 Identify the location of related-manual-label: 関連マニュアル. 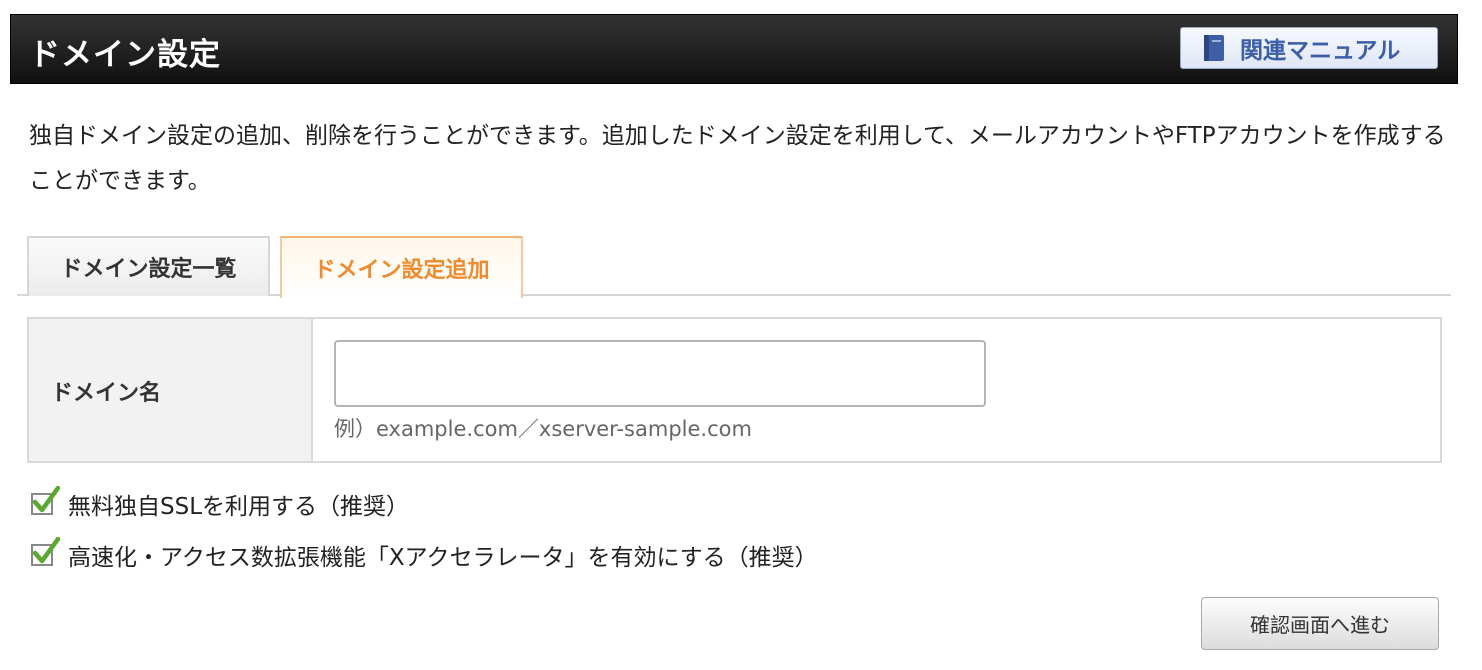
(1320, 51).